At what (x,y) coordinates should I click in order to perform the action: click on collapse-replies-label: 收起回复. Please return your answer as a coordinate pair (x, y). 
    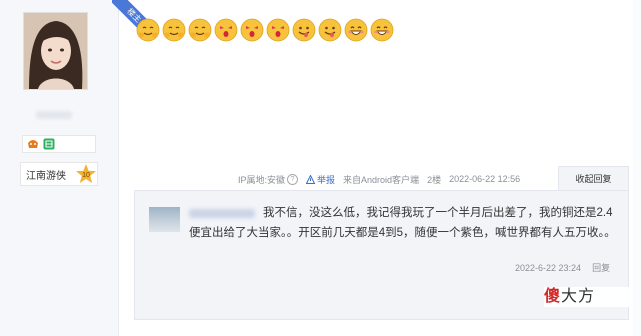
    Looking at the image, I should click on (593, 179).